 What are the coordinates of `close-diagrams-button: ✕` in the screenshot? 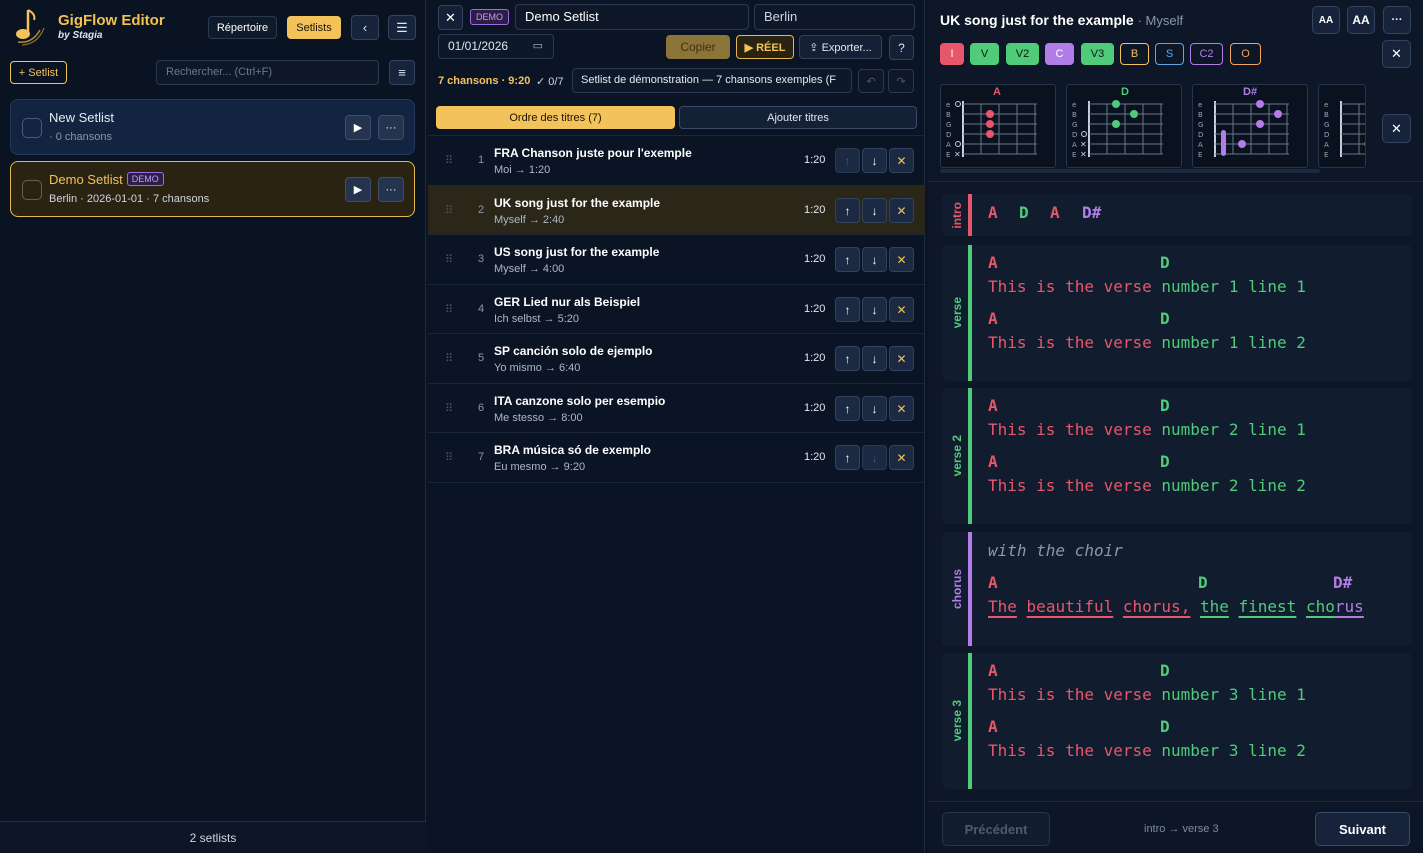 It's located at (1396, 128).